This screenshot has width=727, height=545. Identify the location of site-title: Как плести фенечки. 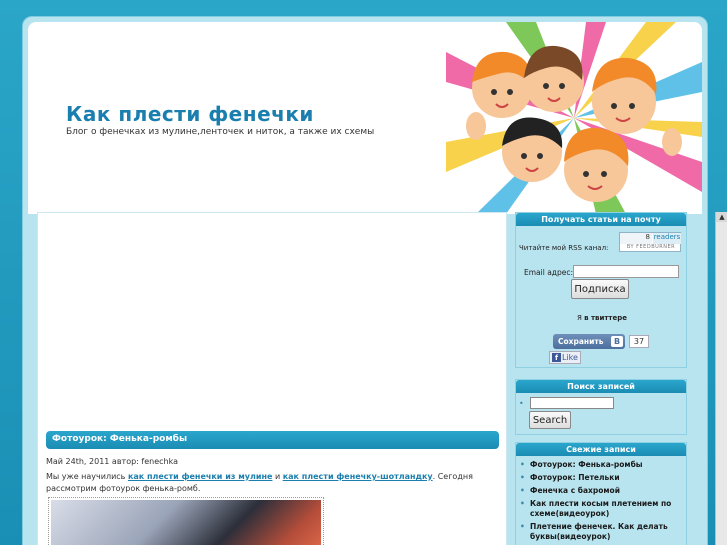
(190, 114).